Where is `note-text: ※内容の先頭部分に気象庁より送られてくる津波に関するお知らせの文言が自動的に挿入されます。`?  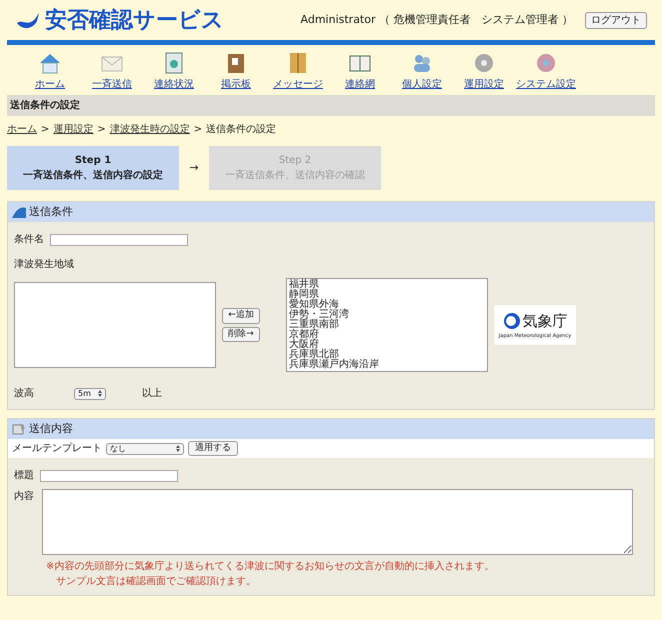
note-text: ※内容の先頭部分に気象庁より送られてくる津波に関するお知らせの文言が自動的に挿入されます。 is located at coordinates (271, 567).